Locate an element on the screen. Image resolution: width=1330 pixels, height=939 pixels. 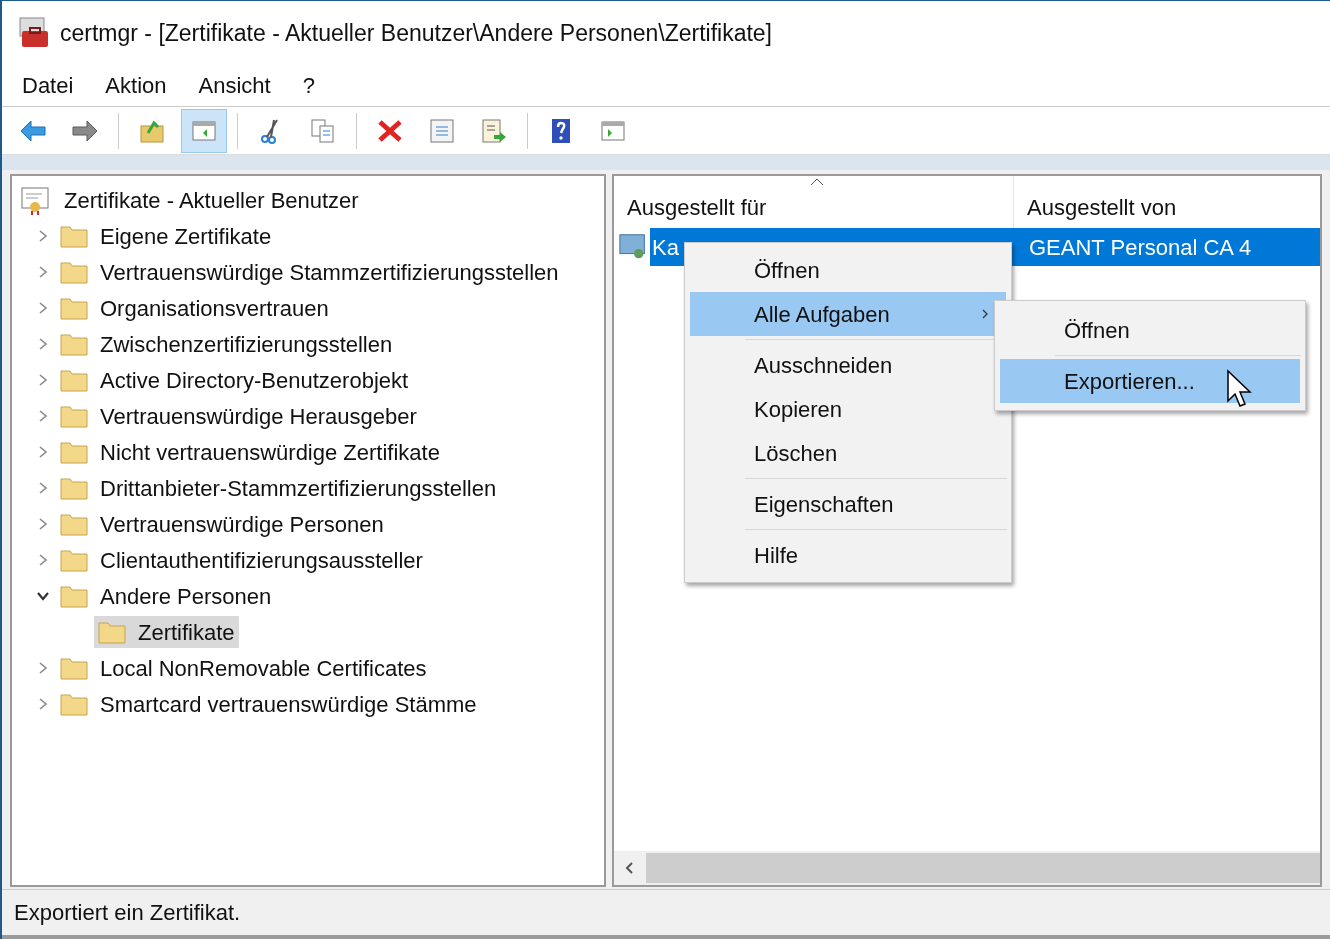
window-title: certmgr - [Zertifikate - Aktueller Benutzer\Andere Personen\Zertifikate] is located at coordinates (416, 33).